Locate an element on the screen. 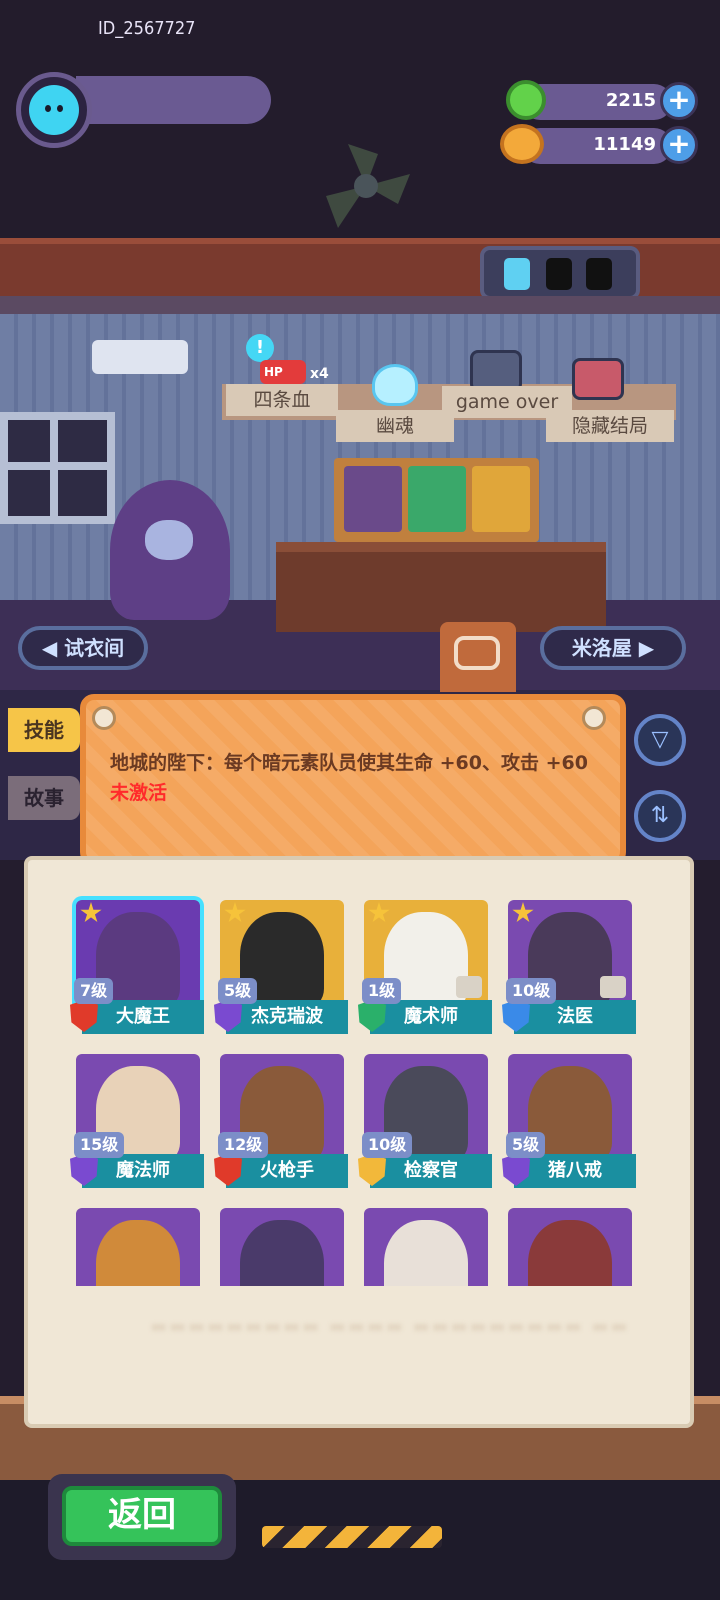 This screenshot has height=1600, width=720. character-level: 7级 is located at coordinates (94, 991).